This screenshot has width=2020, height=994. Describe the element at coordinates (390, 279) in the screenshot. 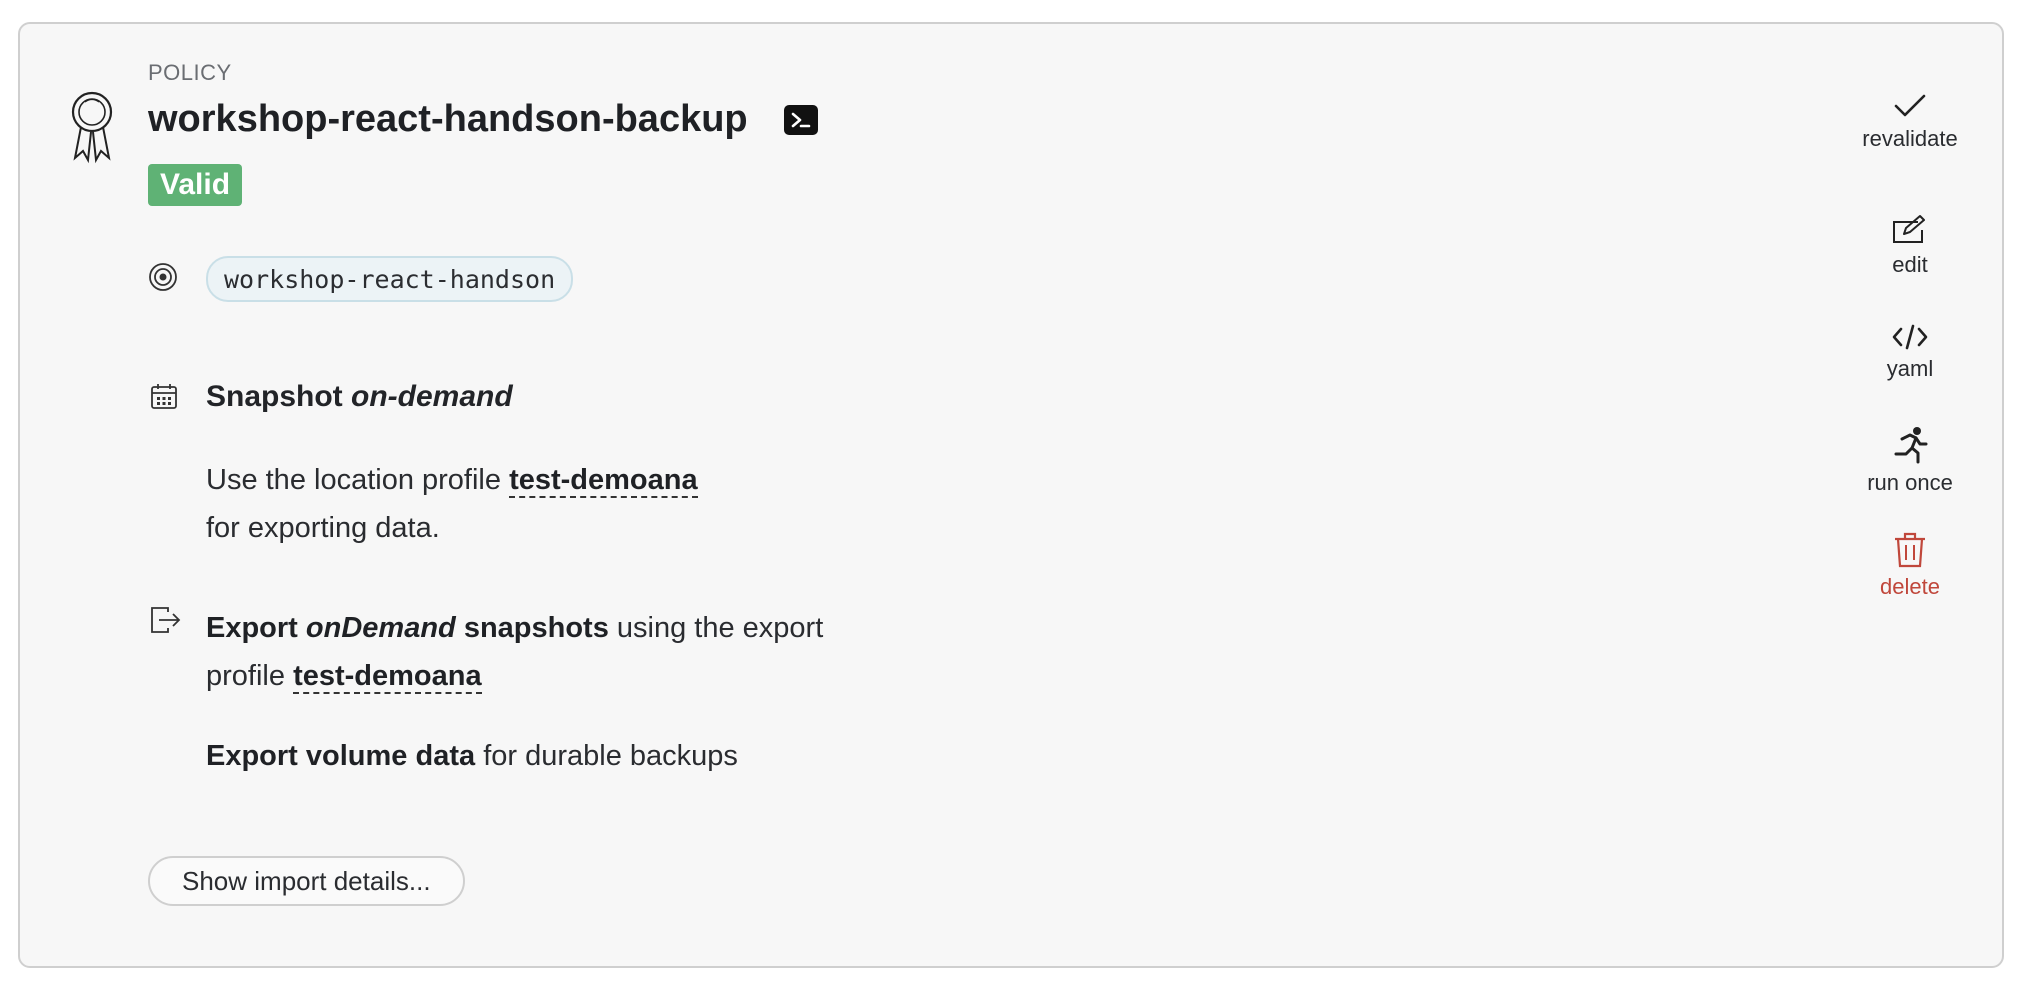

I see `selector-chip: workshop-react-handson` at that location.